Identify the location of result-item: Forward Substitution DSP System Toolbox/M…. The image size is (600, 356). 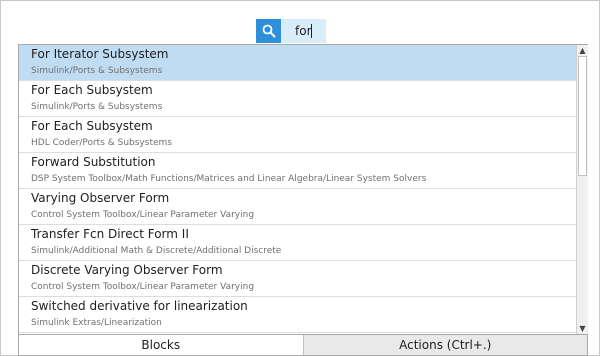
(297, 171).